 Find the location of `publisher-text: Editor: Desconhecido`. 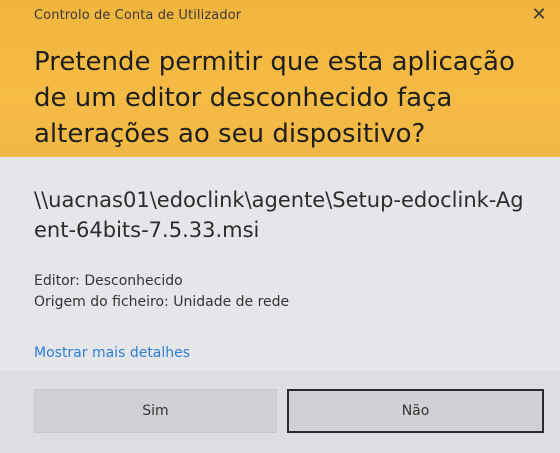

publisher-text: Editor: Desconhecido is located at coordinates (108, 281).